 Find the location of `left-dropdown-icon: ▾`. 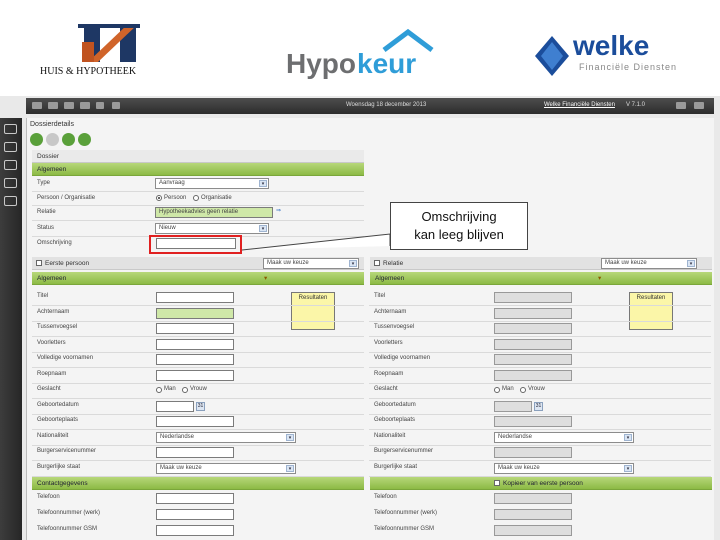

left-dropdown-icon: ▾ is located at coordinates (265, 278).